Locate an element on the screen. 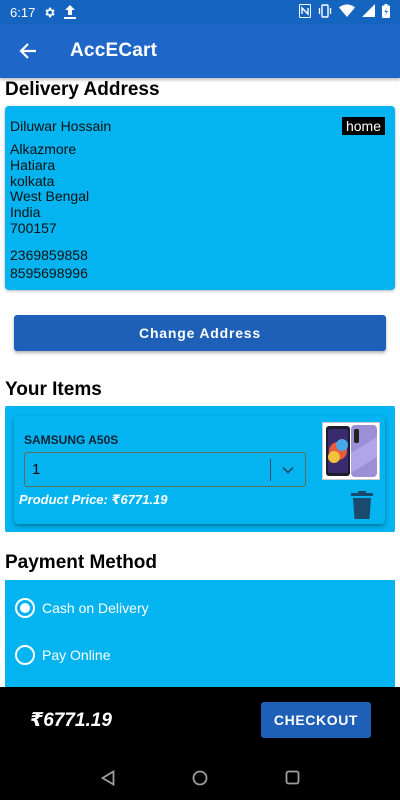 The image size is (400, 800). product-name: SAMSUNG A50S is located at coordinates (71, 440).